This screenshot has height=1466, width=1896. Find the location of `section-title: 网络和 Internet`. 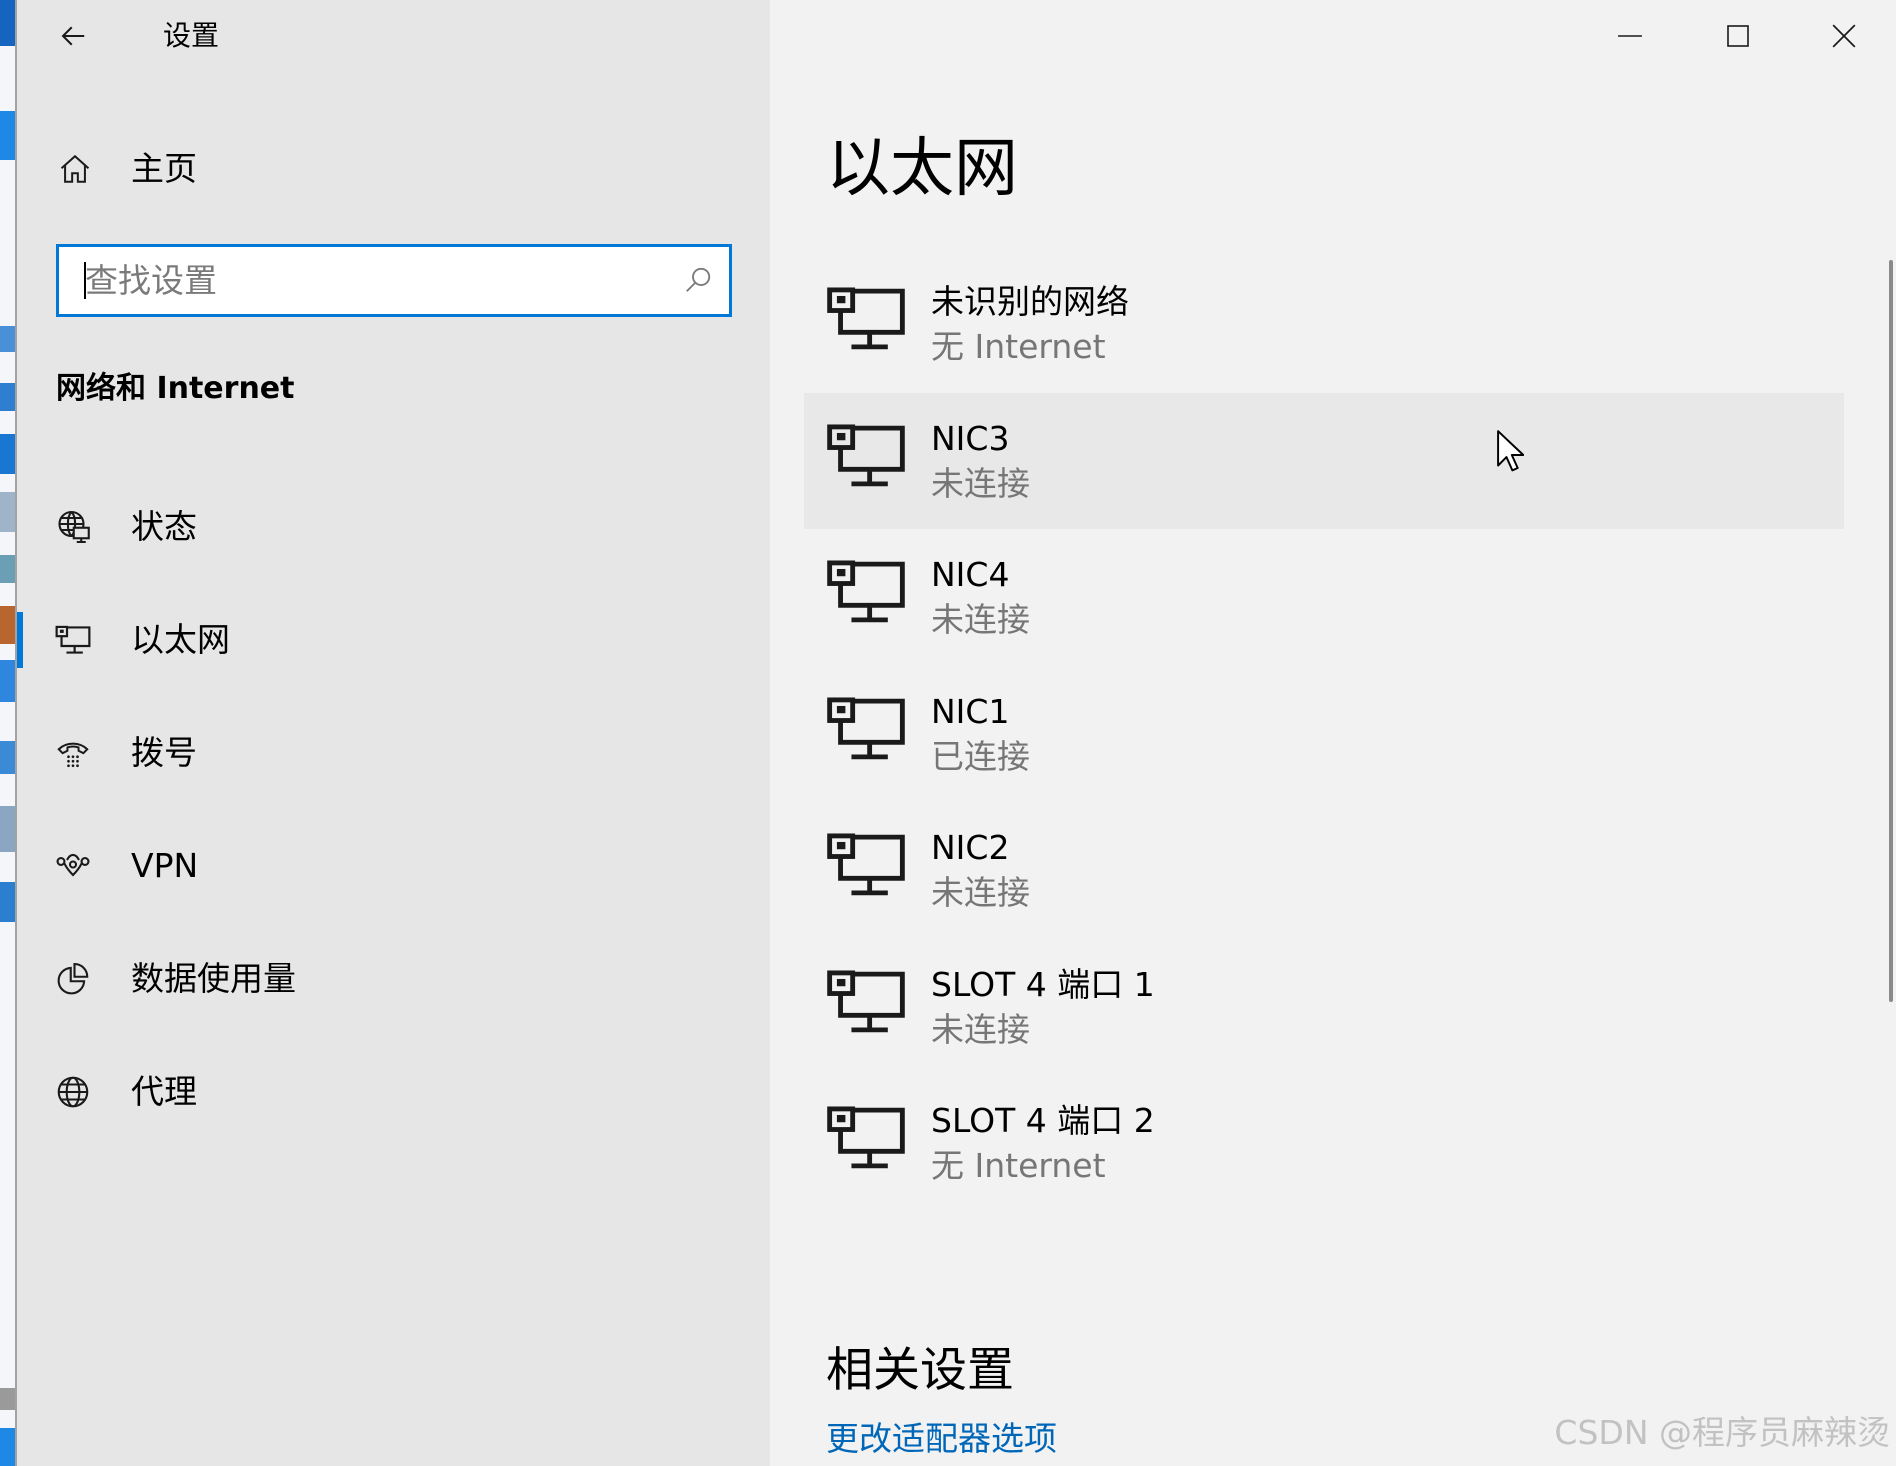

section-title: 网络和 Internet is located at coordinates (175, 388).